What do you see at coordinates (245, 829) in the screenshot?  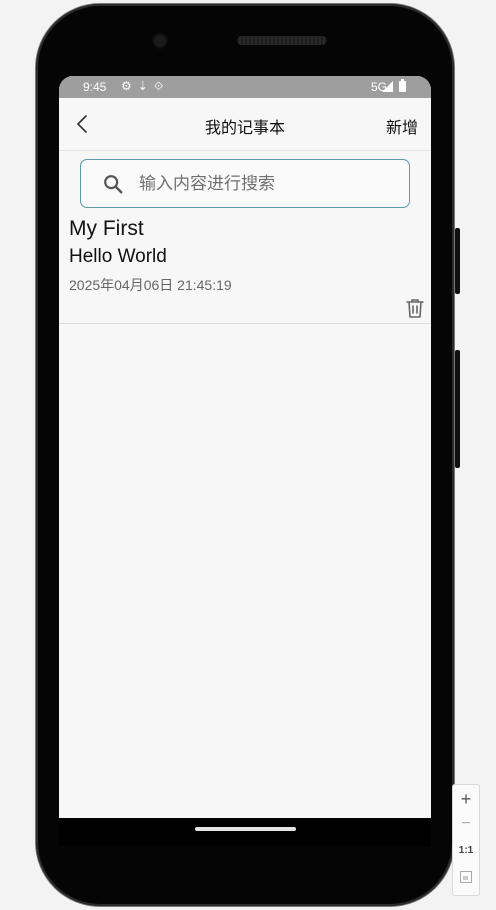 I see `home-gesture-handle` at bounding box center [245, 829].